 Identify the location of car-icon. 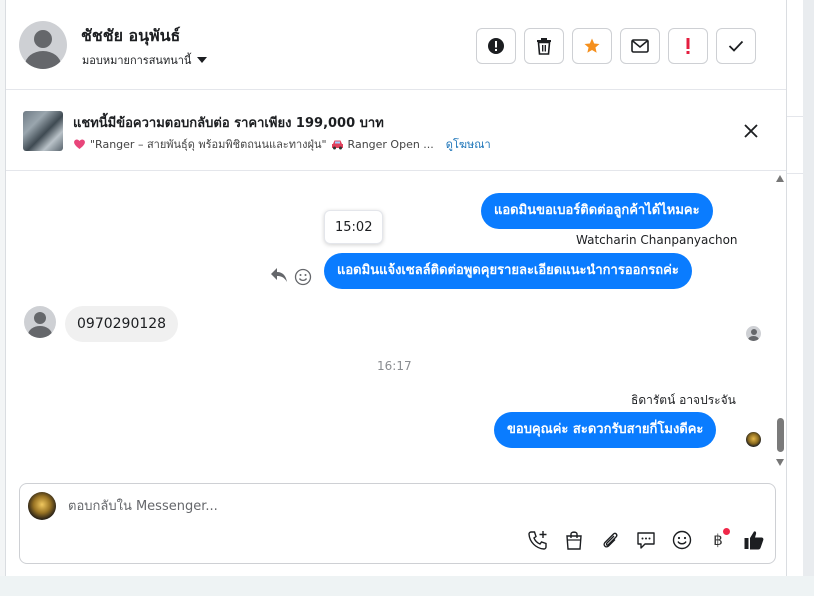
(337, 144).